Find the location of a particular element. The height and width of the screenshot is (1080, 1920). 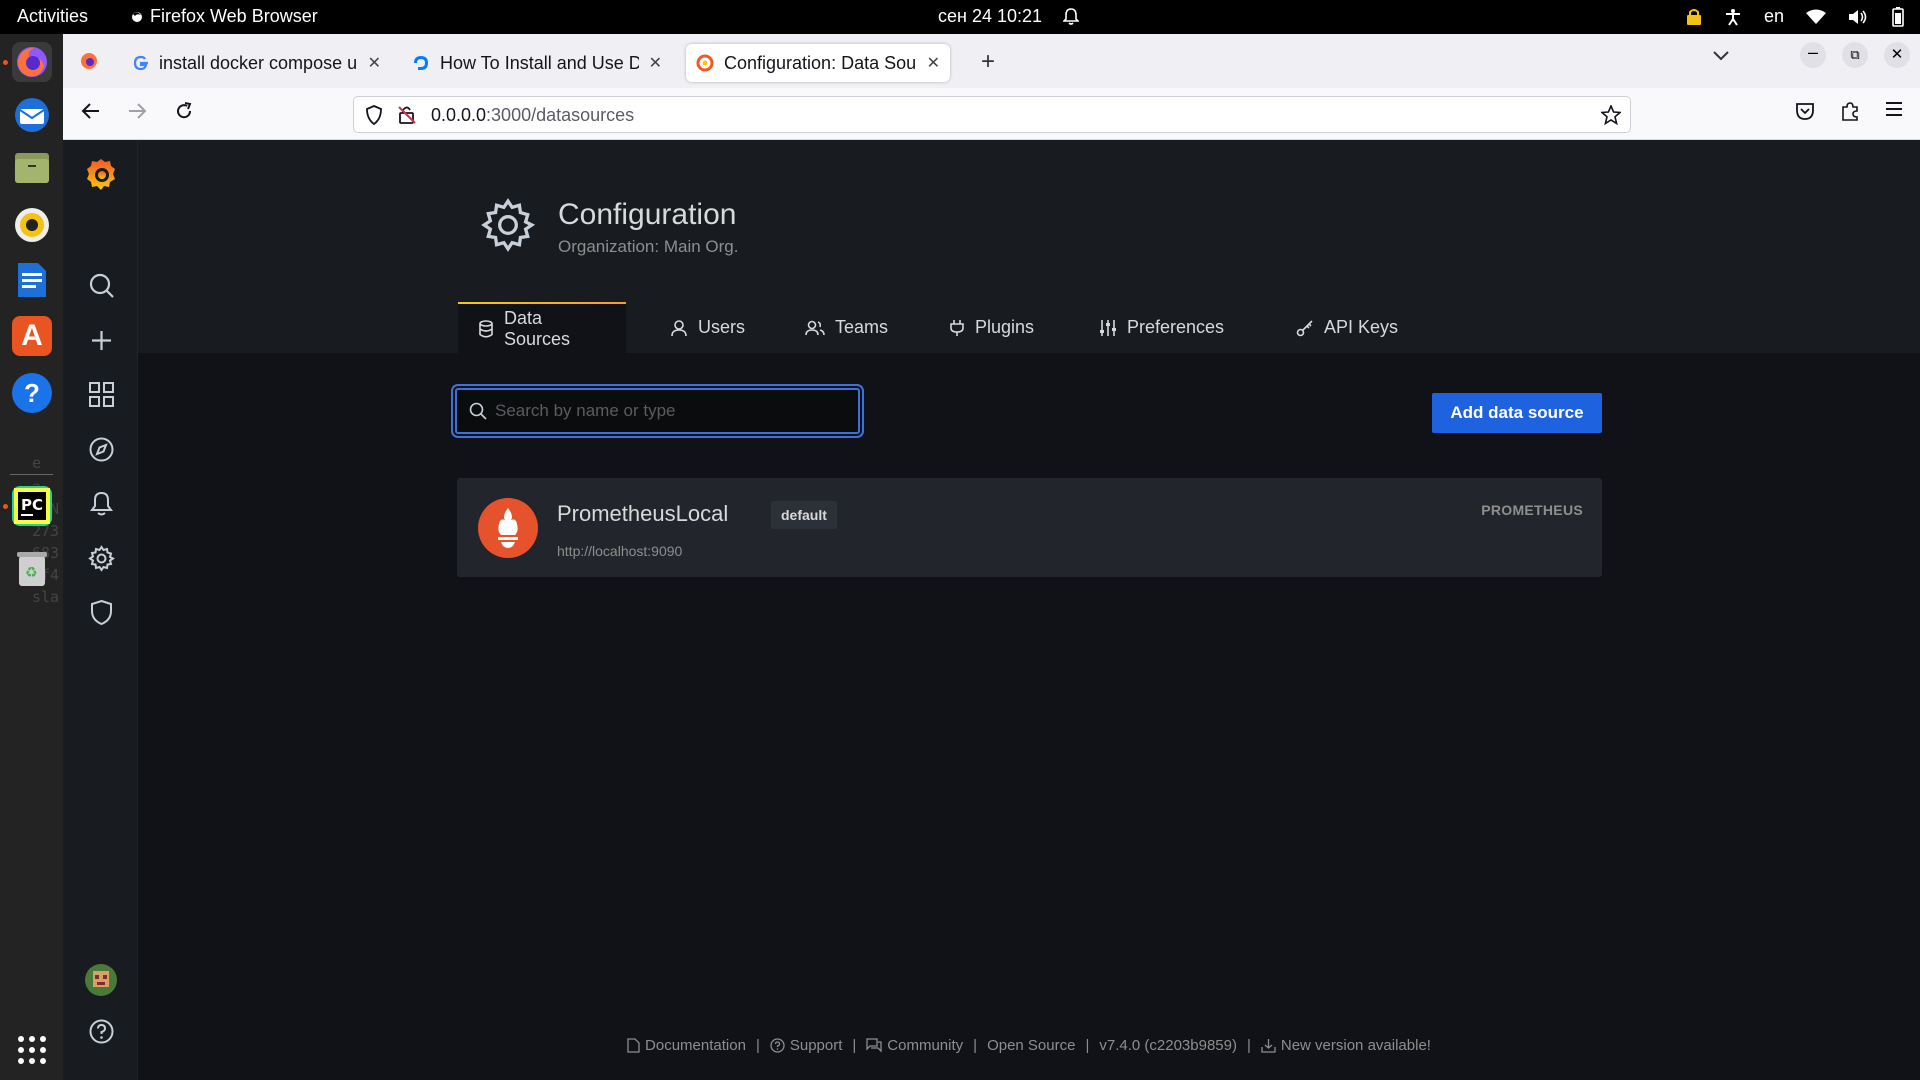

server-admin-shield-icon is located at coordinates (101, 612).